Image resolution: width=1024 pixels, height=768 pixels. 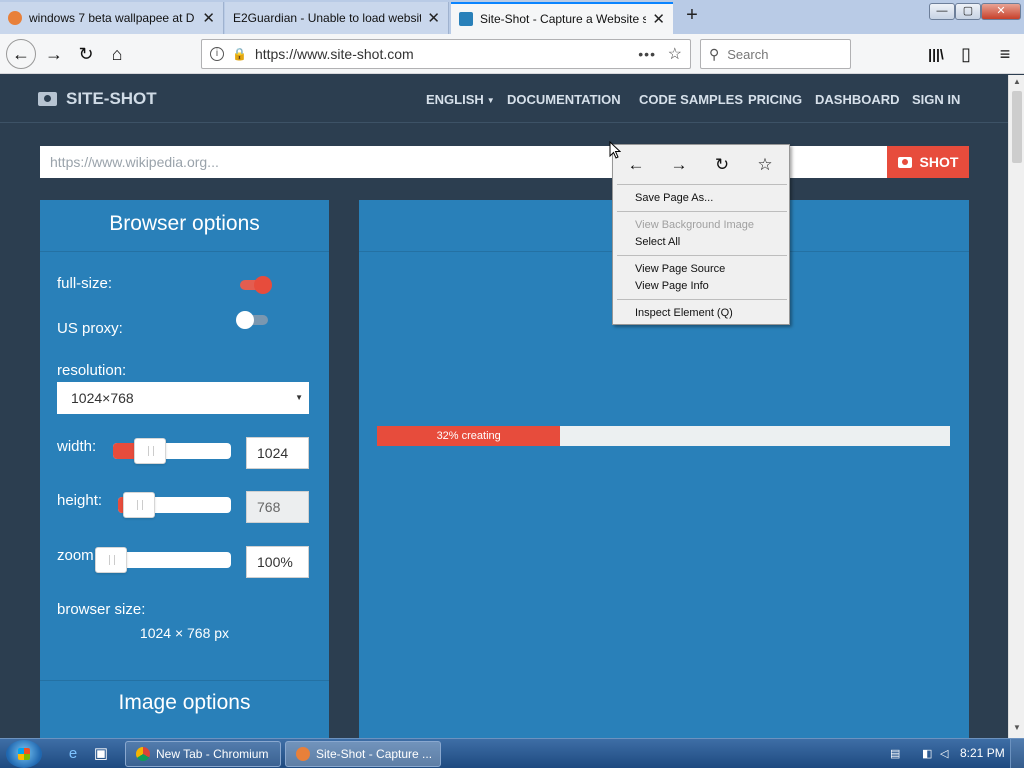 What do you see at coordinates (212, 754) in the screenshot?
I see `taskbar-item-label: New Tab - Chromium` at bounding box center [212, 754].